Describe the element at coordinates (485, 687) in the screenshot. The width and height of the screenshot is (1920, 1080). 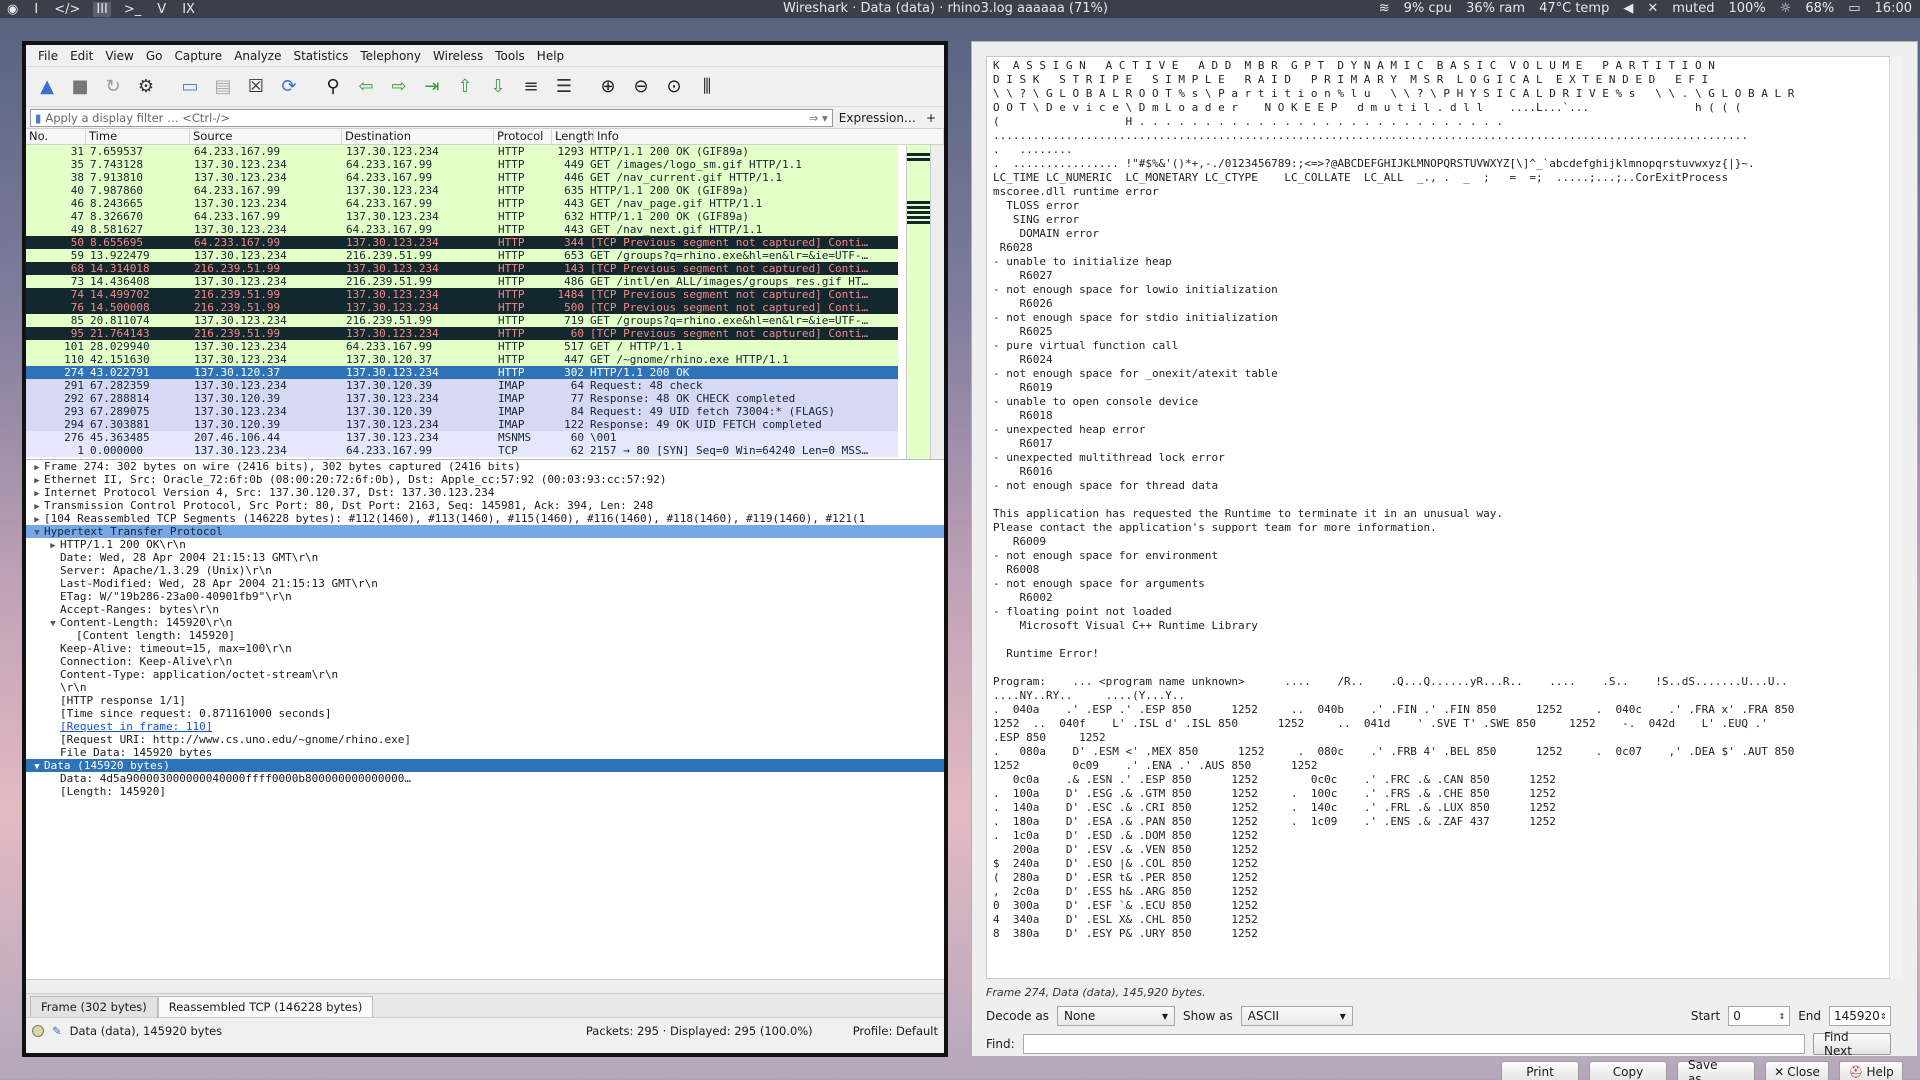
I see `details-tree-item: \r\n` at that location.